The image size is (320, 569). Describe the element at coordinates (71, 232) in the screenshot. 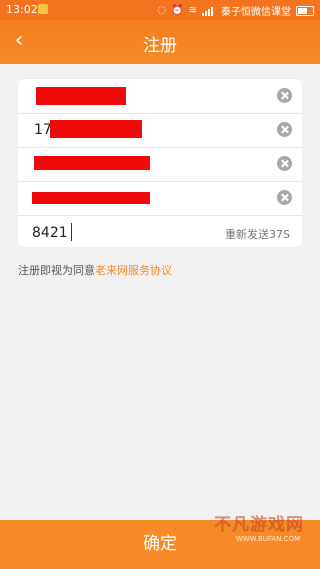

I see `text-caret` at that location.